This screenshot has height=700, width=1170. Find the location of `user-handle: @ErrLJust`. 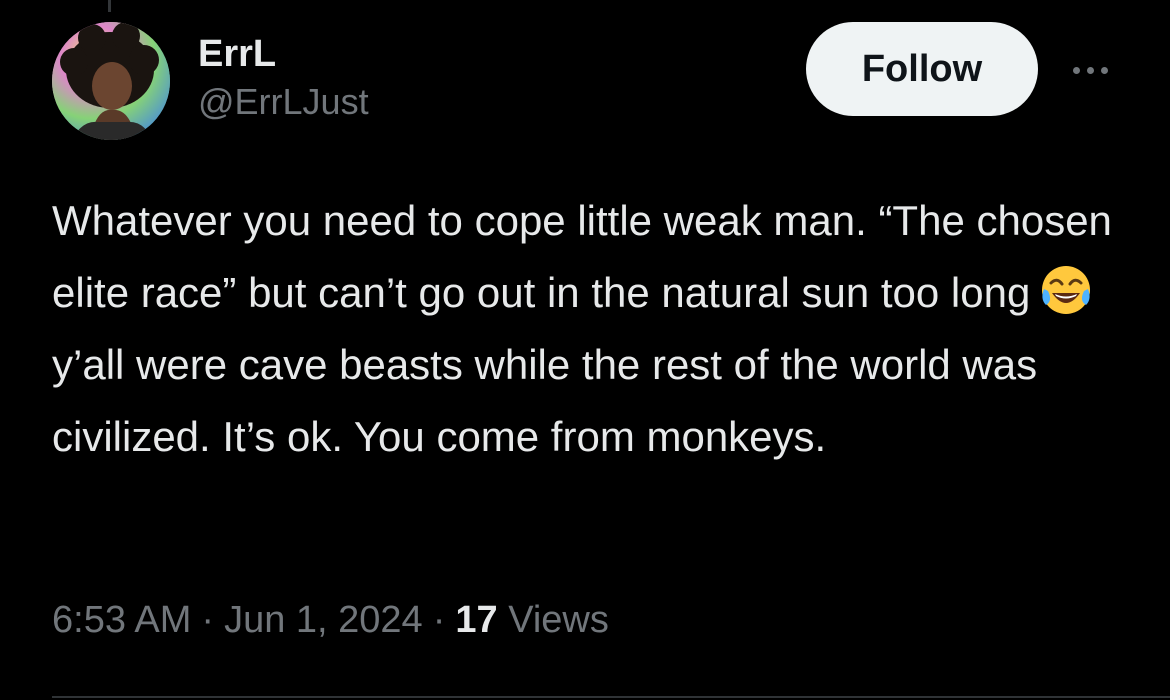

user-handle: @ErrLJust is located at coordinates (283, 102).